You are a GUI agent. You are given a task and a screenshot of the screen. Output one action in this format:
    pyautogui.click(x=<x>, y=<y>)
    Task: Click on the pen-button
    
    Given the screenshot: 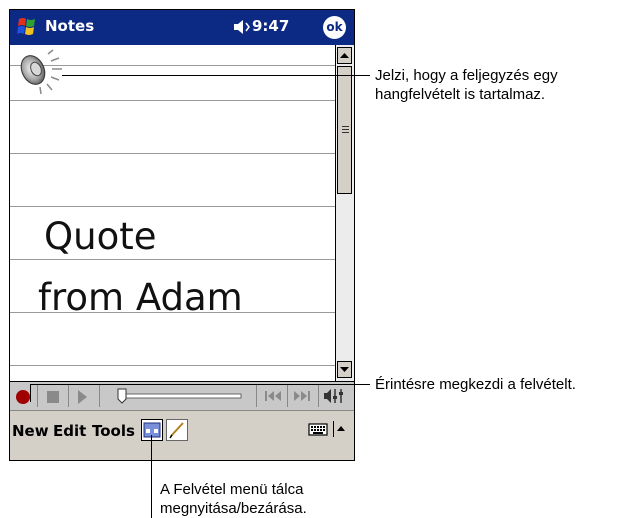 What is the action you would take?
    pyautogui.click(x=177, y=430)
    